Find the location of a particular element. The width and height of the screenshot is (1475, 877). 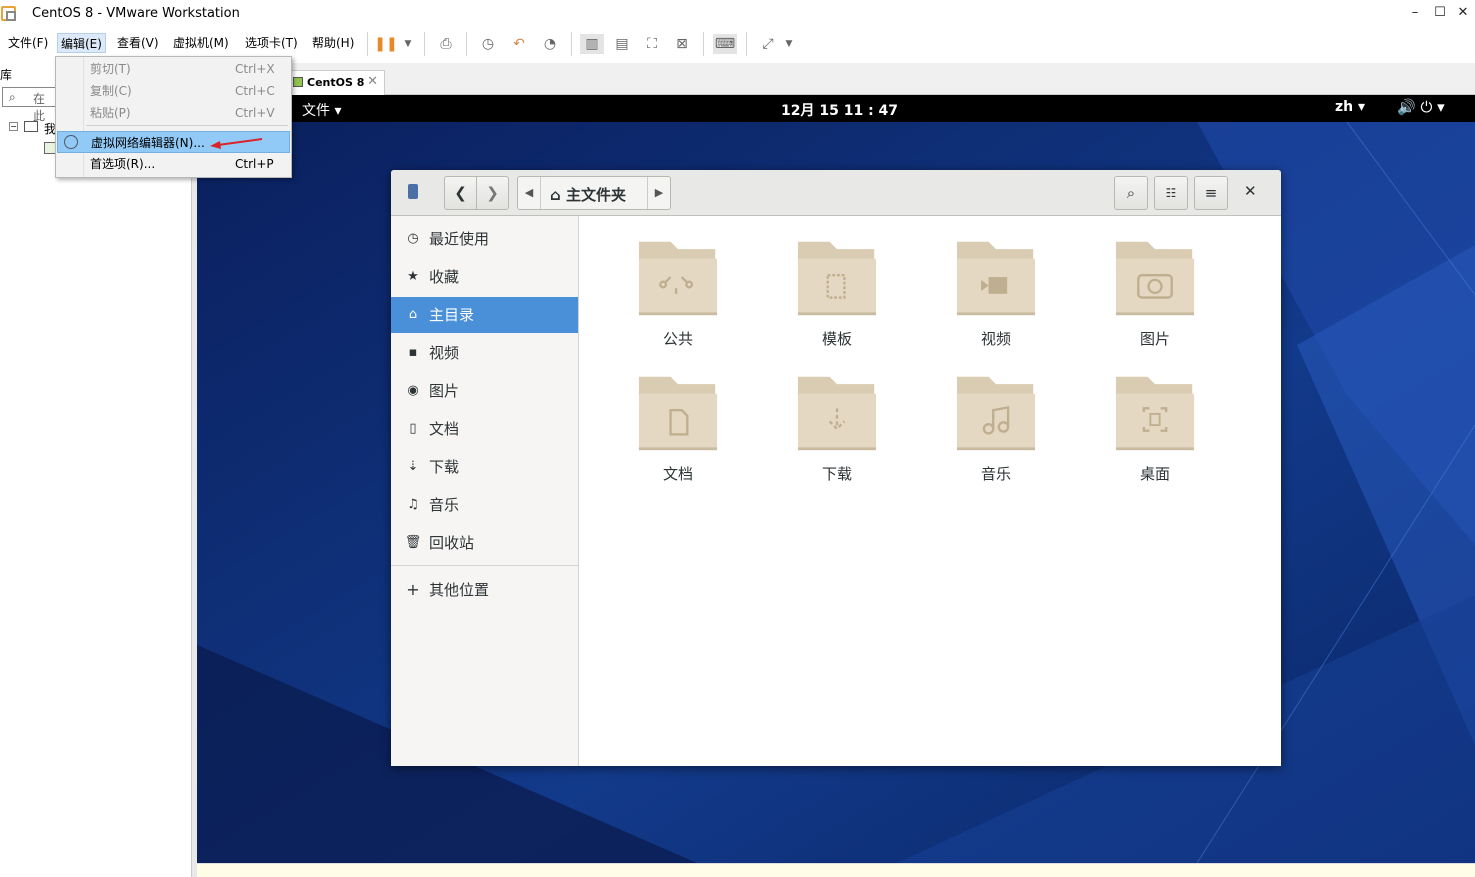

hamburger-icon: ≡ is located at coordinates (1211, 193).